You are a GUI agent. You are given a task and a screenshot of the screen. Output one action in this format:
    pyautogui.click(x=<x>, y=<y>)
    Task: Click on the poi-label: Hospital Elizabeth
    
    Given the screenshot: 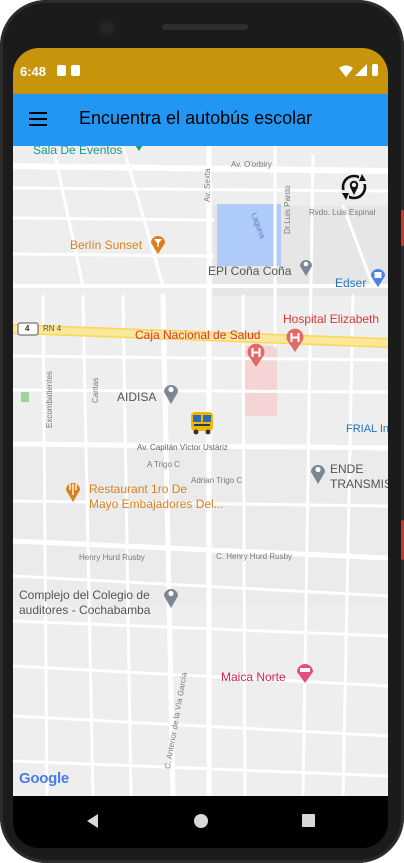 What is the action you would take?
    pyautogui.click(x=331, y=319)
    